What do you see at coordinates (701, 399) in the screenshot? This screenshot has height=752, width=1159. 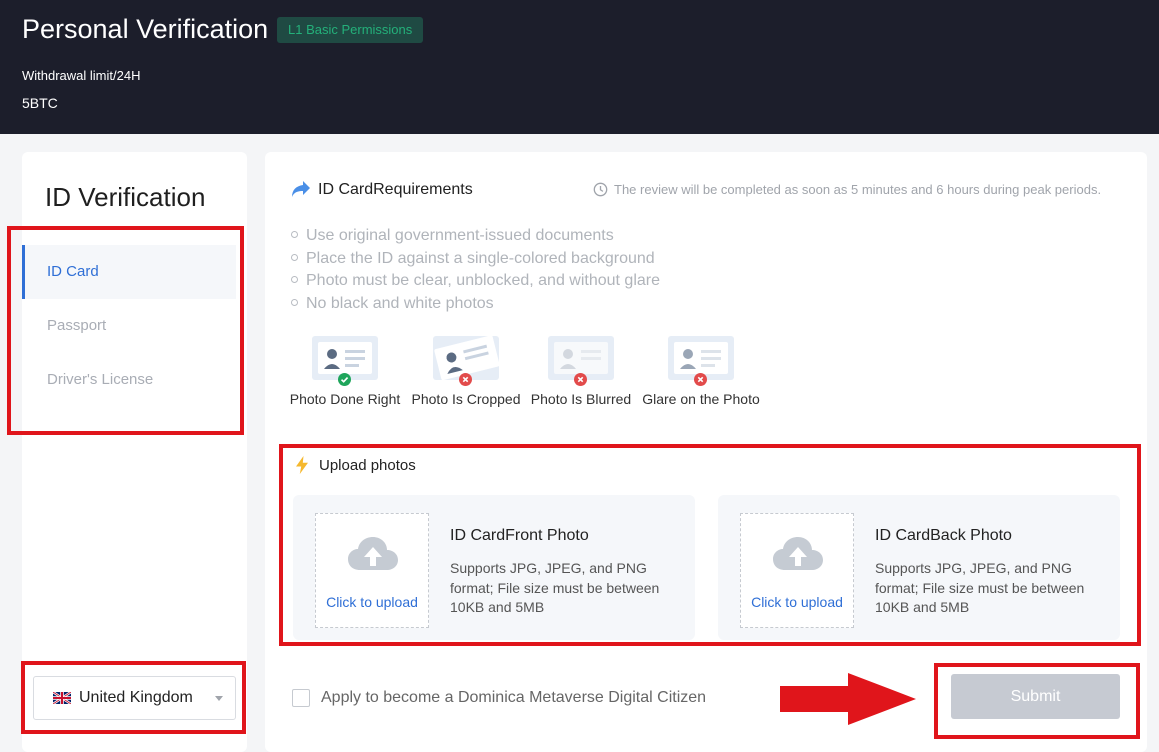 I see `example-label: Glare on the Photo` at bounding box center [701, 399].